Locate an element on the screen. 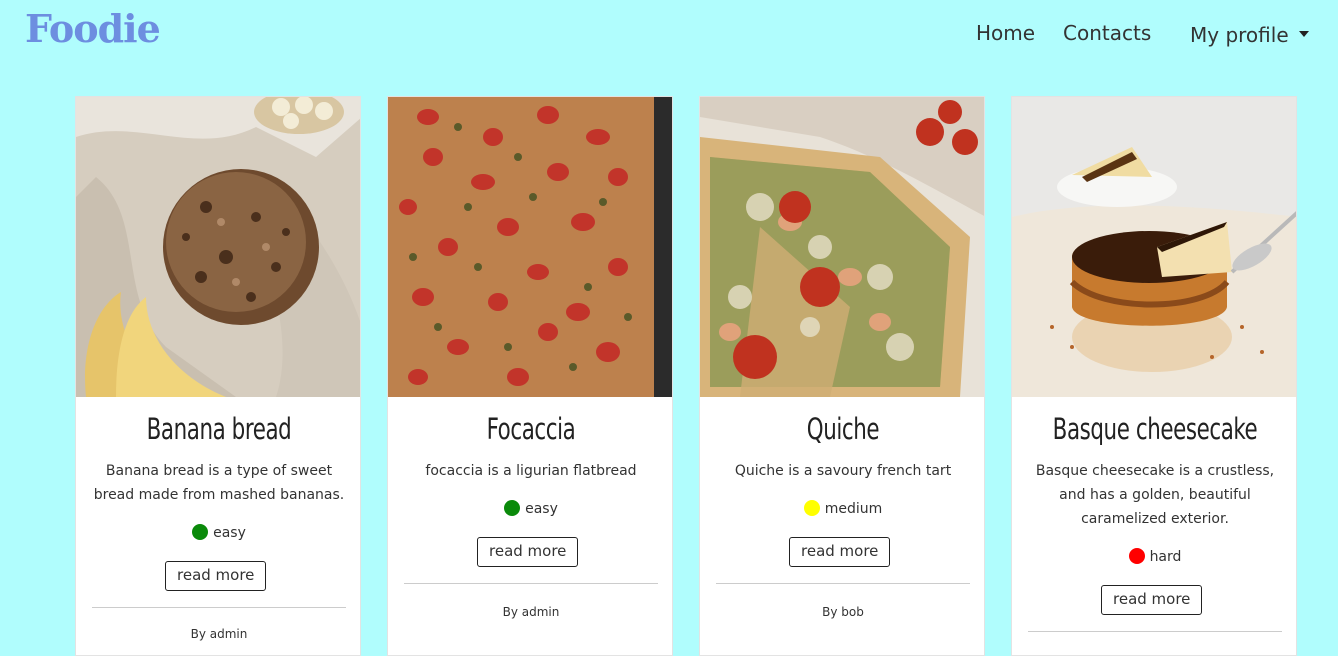 This screenshot has height=656, width=1338. recipe-image-focaccia is located at coordinates (530, 247).